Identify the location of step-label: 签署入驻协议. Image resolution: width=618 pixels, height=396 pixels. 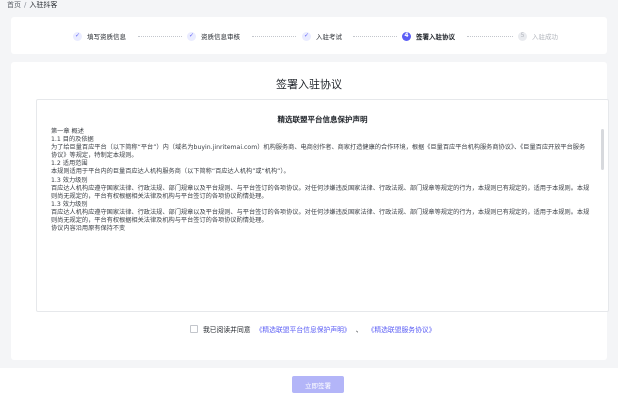
(435, 37).